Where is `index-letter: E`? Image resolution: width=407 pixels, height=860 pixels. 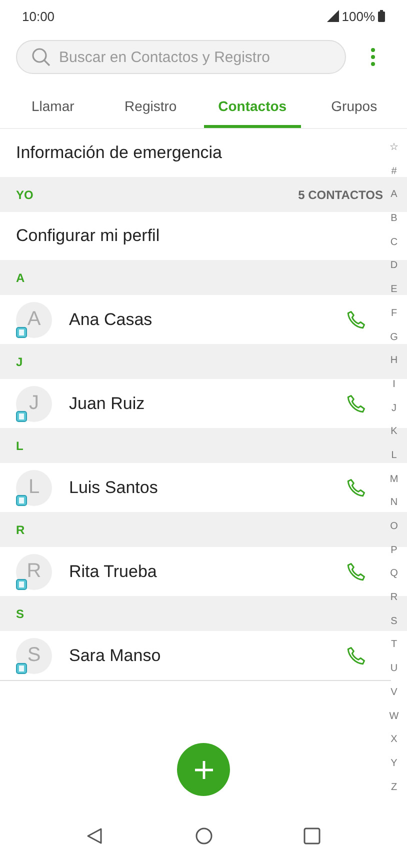 index-letter: E is located at coordinates (394, 290).